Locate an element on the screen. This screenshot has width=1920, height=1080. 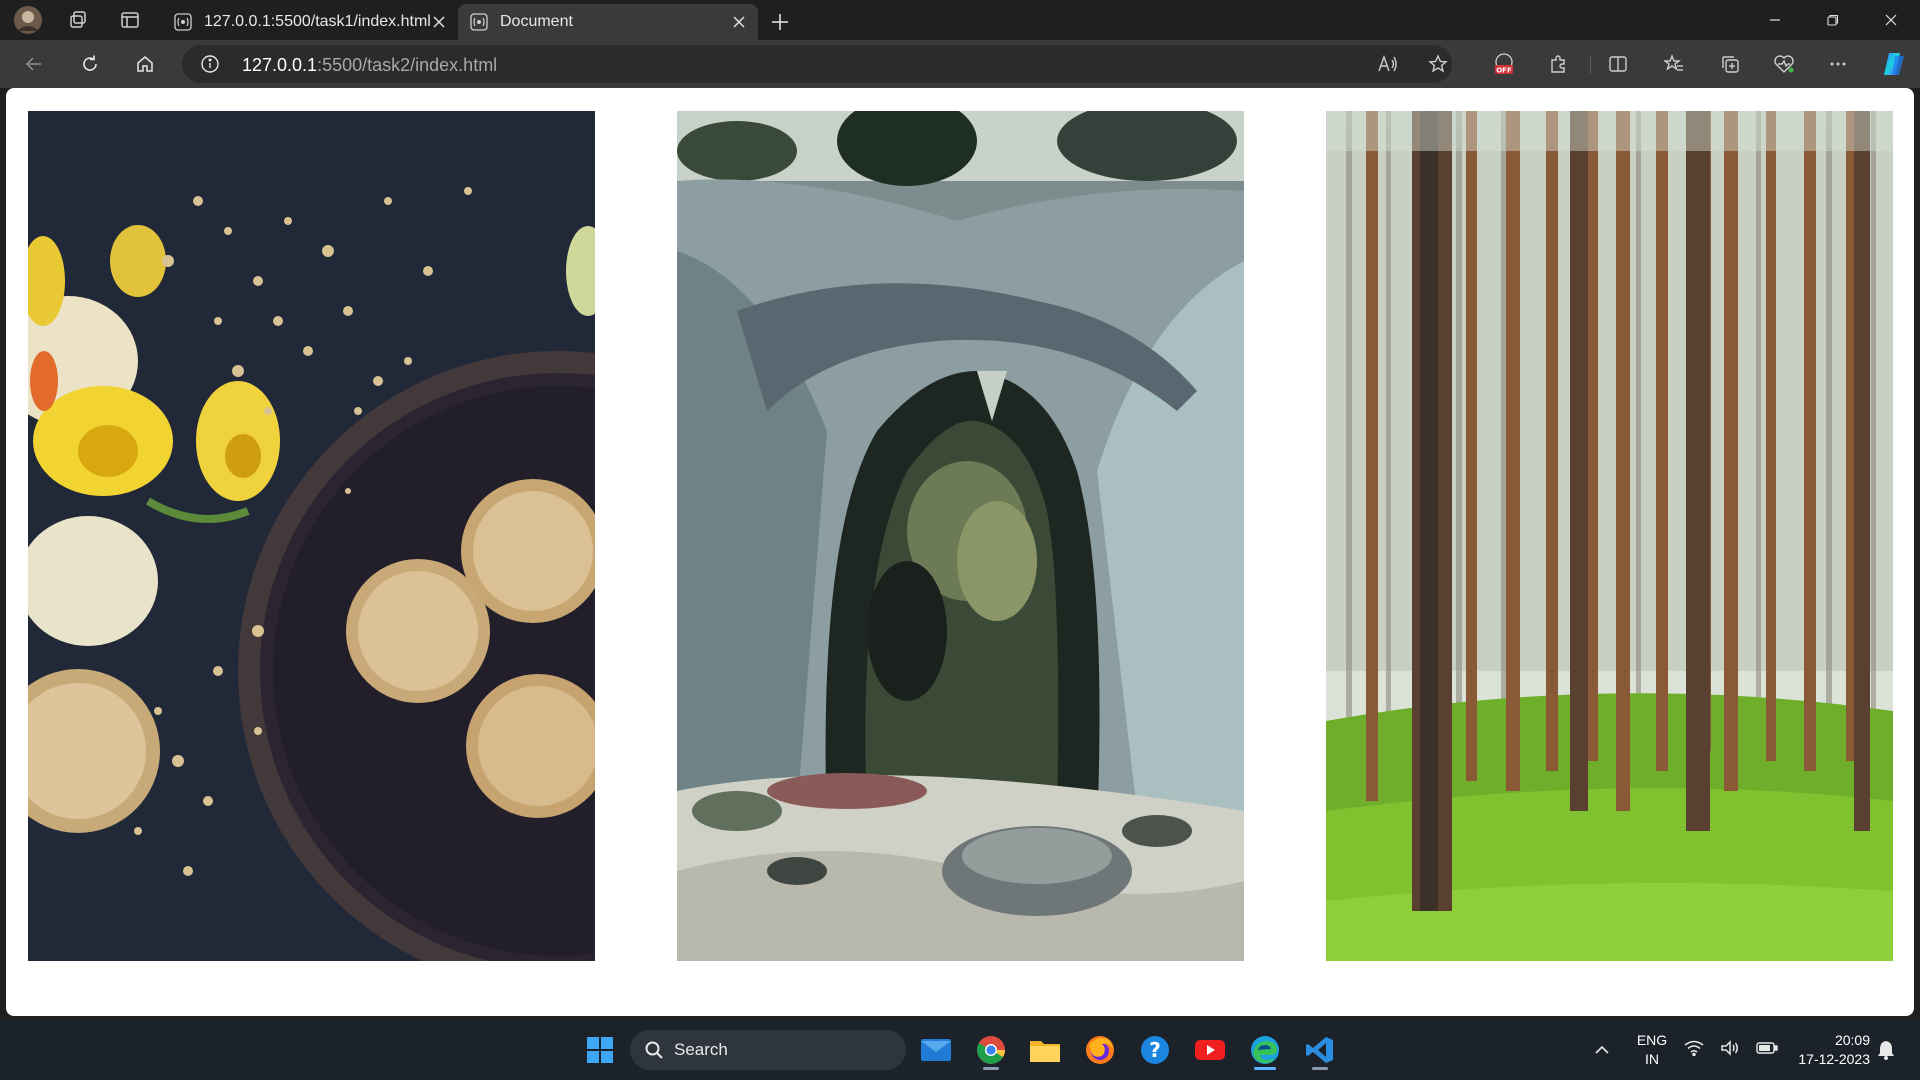
search-icon is located at coordinates (654, 1050).